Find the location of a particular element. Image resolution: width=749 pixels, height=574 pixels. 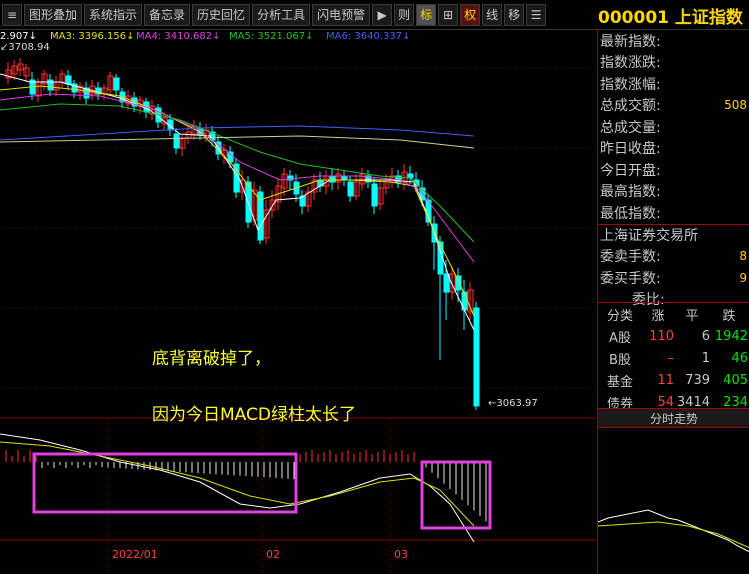

ma3-value: MA3: 3396.156↓ is located at coordinates (92, 36).